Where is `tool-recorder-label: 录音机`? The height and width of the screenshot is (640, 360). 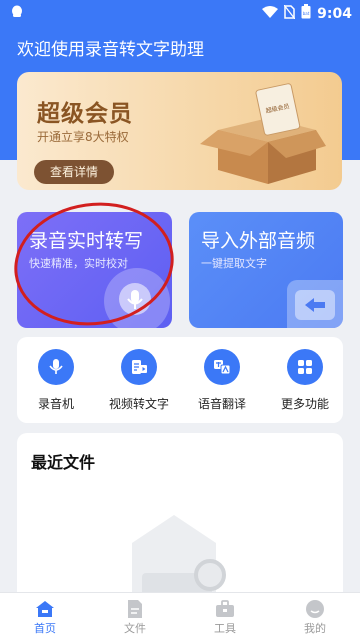 tool-recorder-label: 录音机 is located at coordinates (55, 404).